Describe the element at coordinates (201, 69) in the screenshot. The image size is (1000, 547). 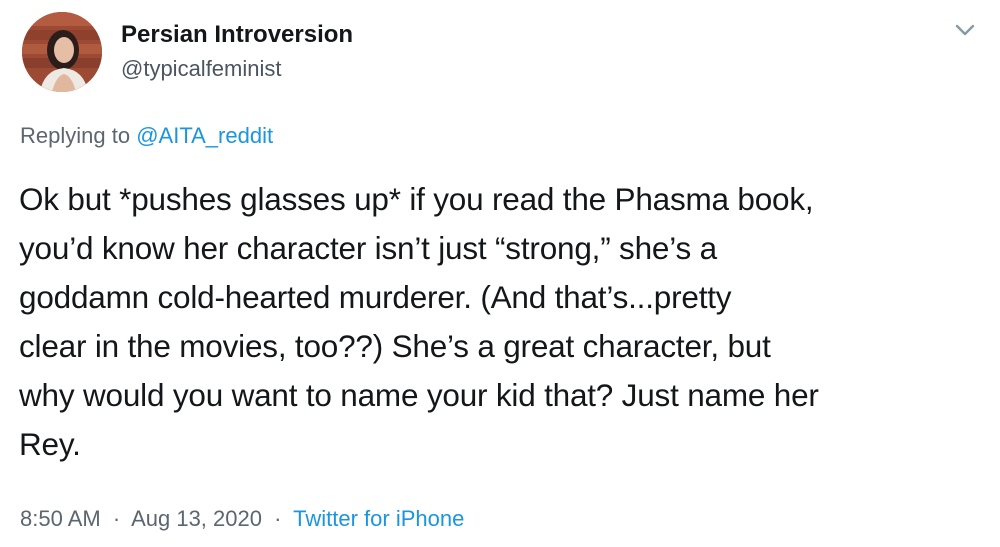
I see `author-handle: @typicalfeminist` at that location.